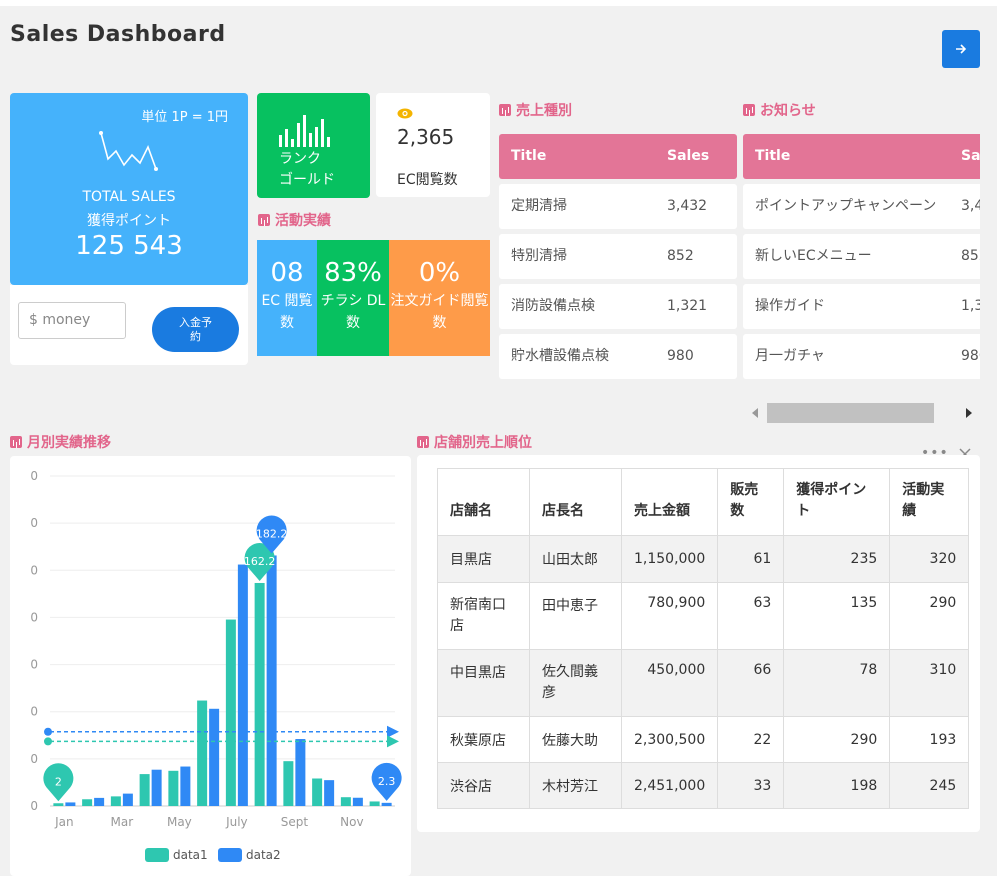 This screenshot has height=876, width=997. What do you see at coordinates (618, 256) in the screenshot?
I see `table-row: 特別清掃 852` at bounding box center [618, 256].